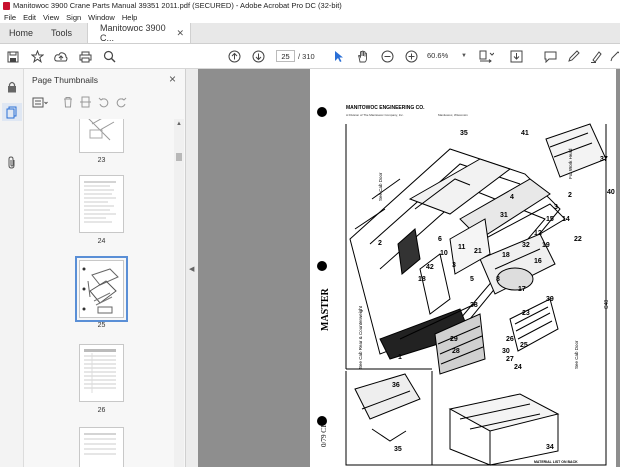  What do you see at coordinates (506, 351) in the screenshot?
I see `part-number: 30` at bounding box center [506, 351].